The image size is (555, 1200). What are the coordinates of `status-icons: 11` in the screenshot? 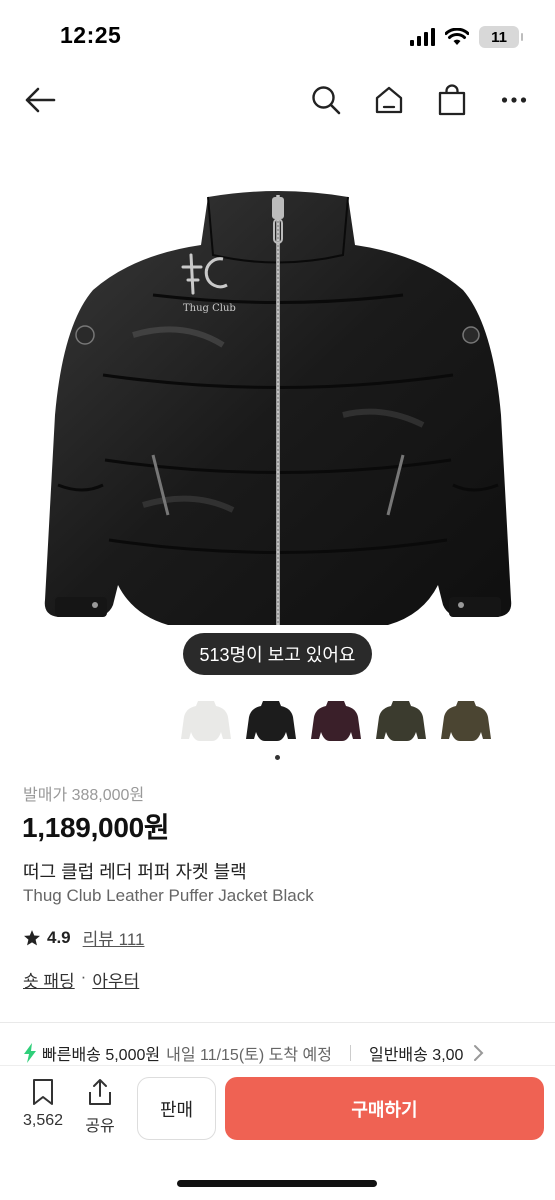 It's located at (466, 37).